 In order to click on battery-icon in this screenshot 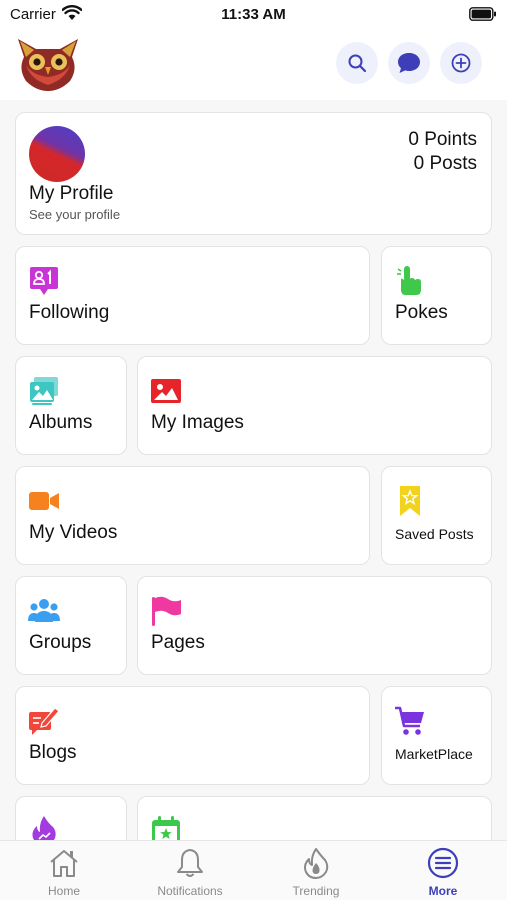, I will do `click(482, 14)`.